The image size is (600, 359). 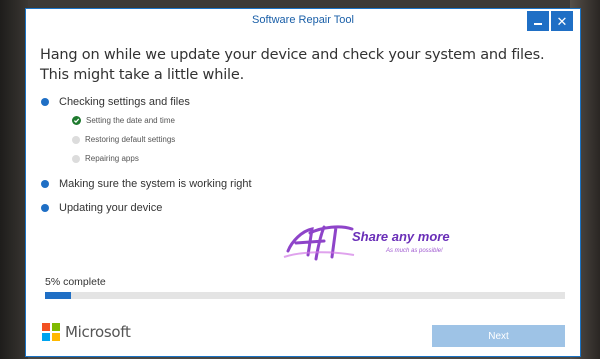 I want to click on watermark-brand: Share any more, so click(x=401, y=236).